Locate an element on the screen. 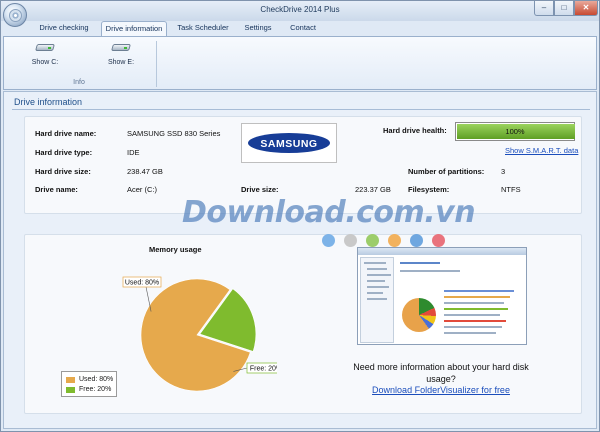  section-title: Drive information is located at coordinates (48, 102).